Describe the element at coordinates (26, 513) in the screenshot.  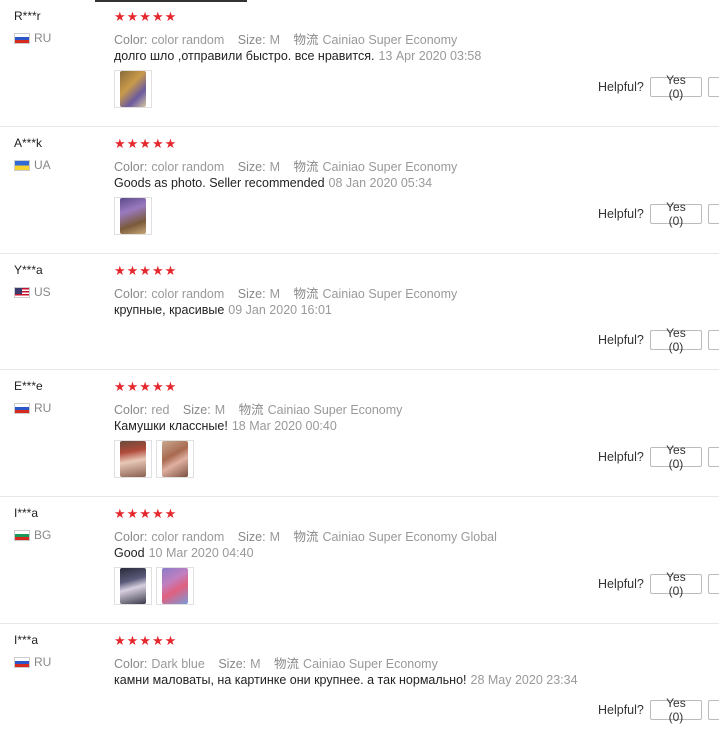
I see `reviewer-name: I***a` at that location.